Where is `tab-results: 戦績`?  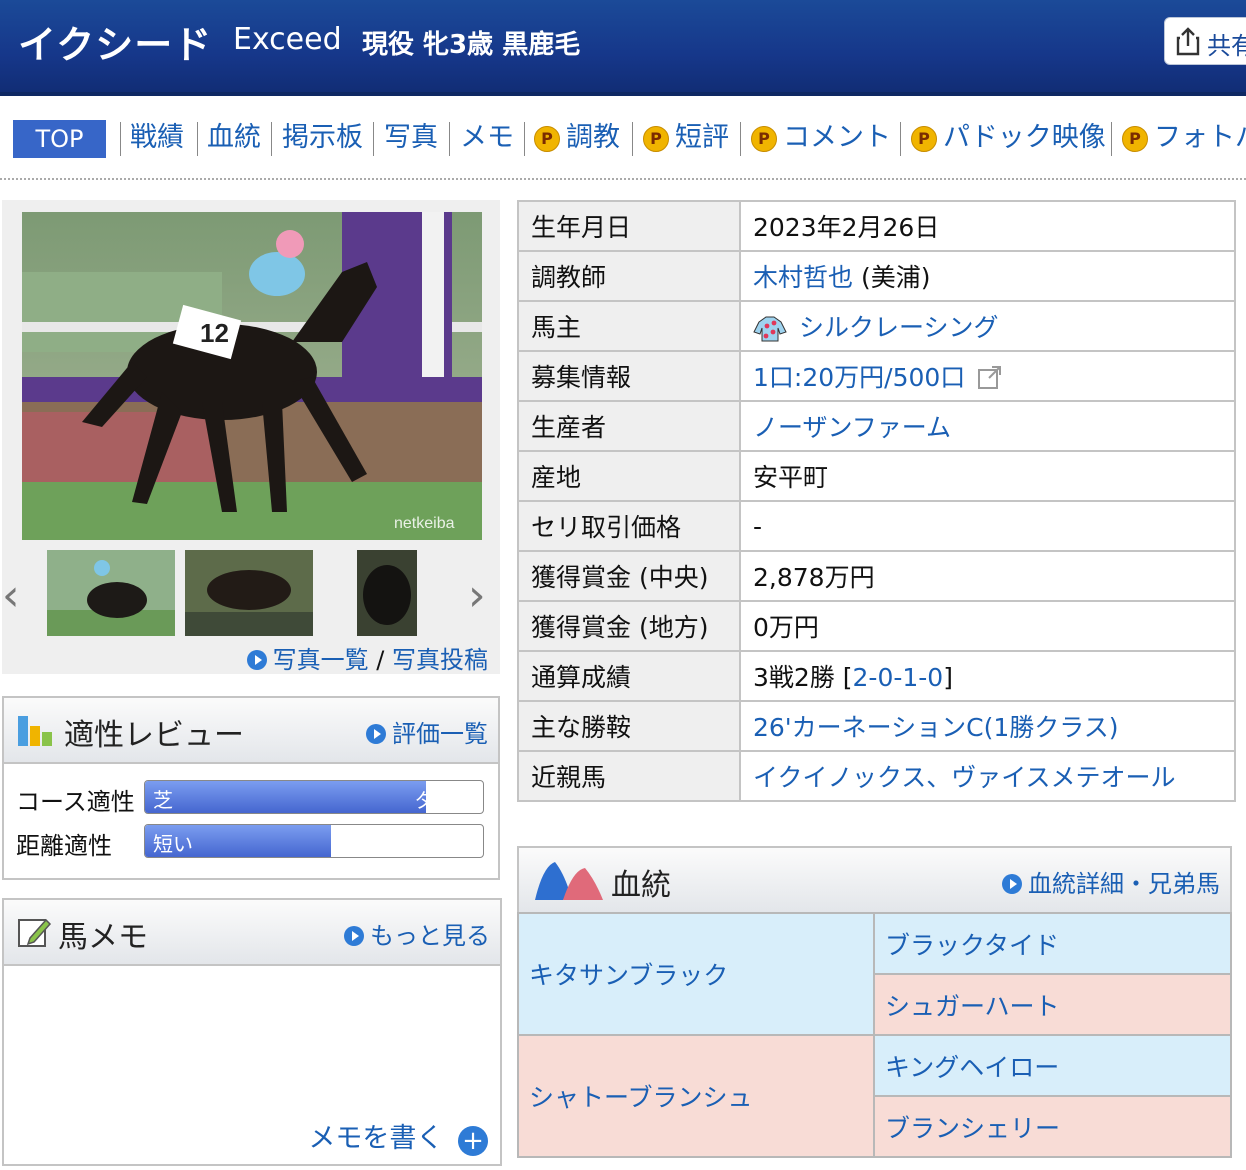
tab-results: 戦績 is located at coordinates (157, 138).